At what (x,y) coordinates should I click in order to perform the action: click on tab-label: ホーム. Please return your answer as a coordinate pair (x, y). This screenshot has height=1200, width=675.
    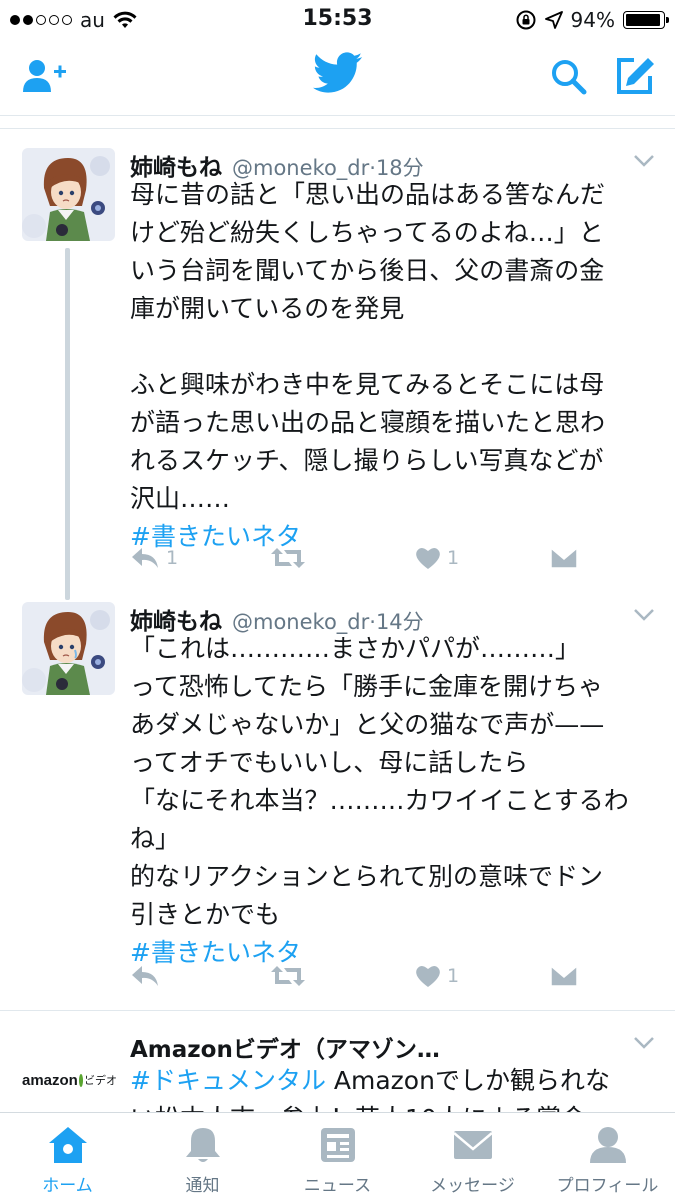
    Looking at the image, I should click on (67, 1186).